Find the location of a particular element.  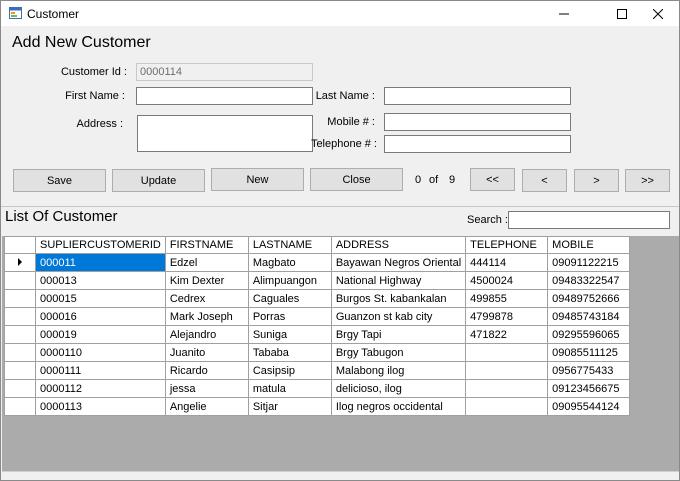

table-cell: Guanzon st kab city is located at coordinates (398, 316).